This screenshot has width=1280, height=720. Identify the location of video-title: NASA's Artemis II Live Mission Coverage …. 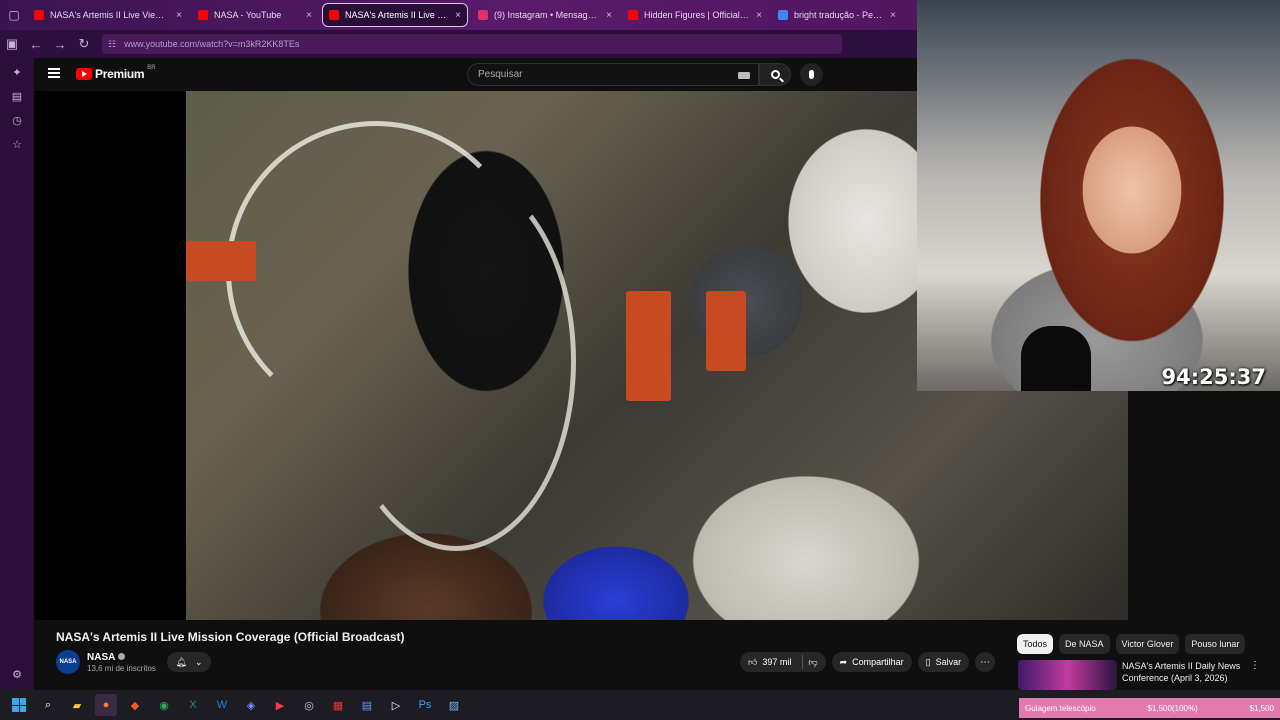
(230, 637).